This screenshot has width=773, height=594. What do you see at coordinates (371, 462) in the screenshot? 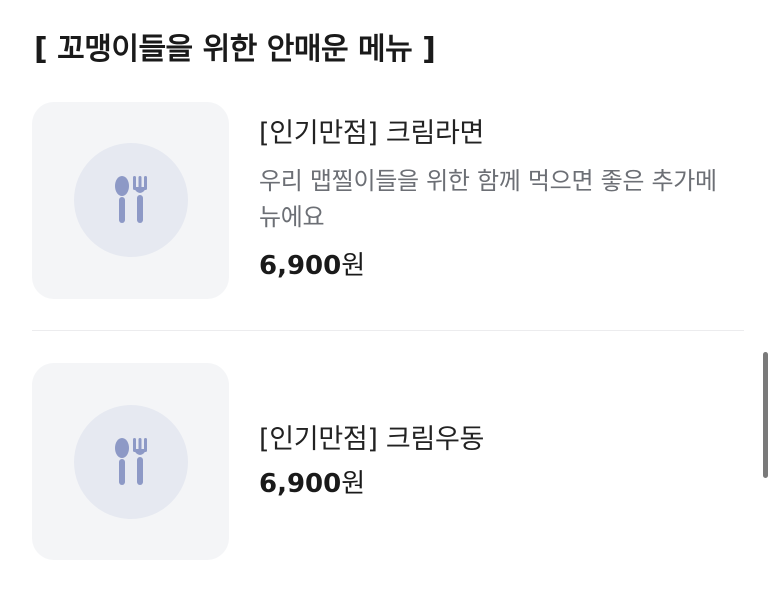
I see `menu-item-info: [인기만점] 크림우동 6,900원` at bounding box center [371, 462].